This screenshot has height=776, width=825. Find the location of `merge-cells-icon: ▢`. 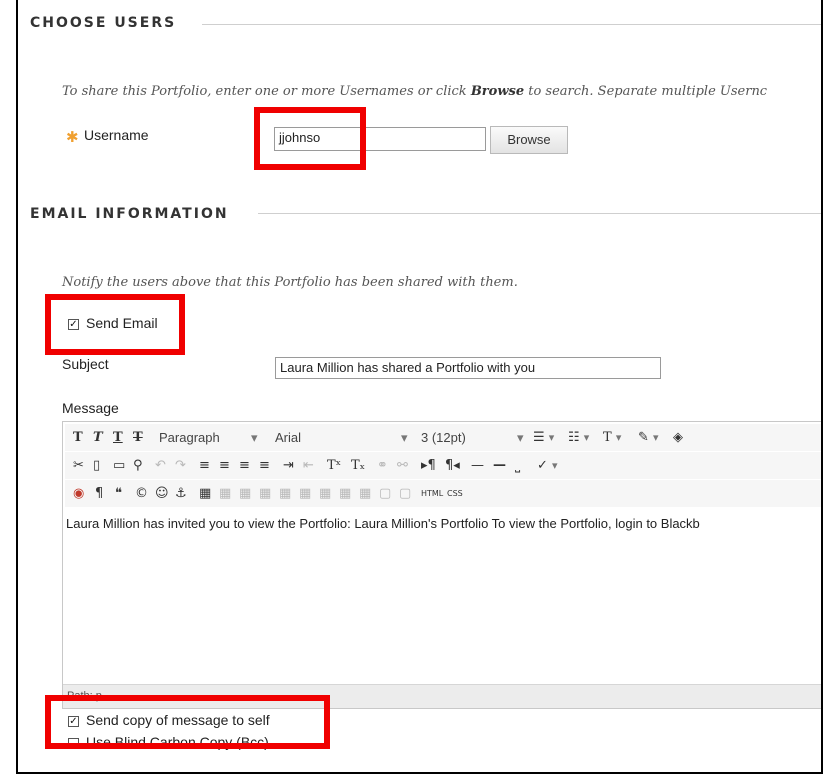

merge-cells-icon: ▢ is located at coordinates (405, 493).